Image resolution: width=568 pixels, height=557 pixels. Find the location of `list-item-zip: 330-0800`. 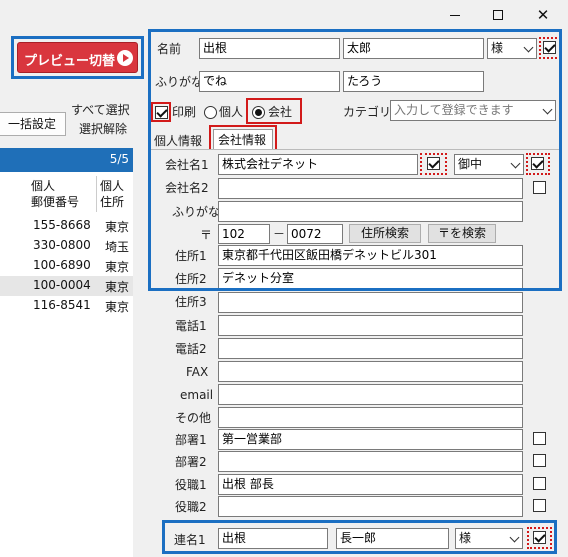

list-item-zip: 330-0800 is located at coordinates (62, 245).